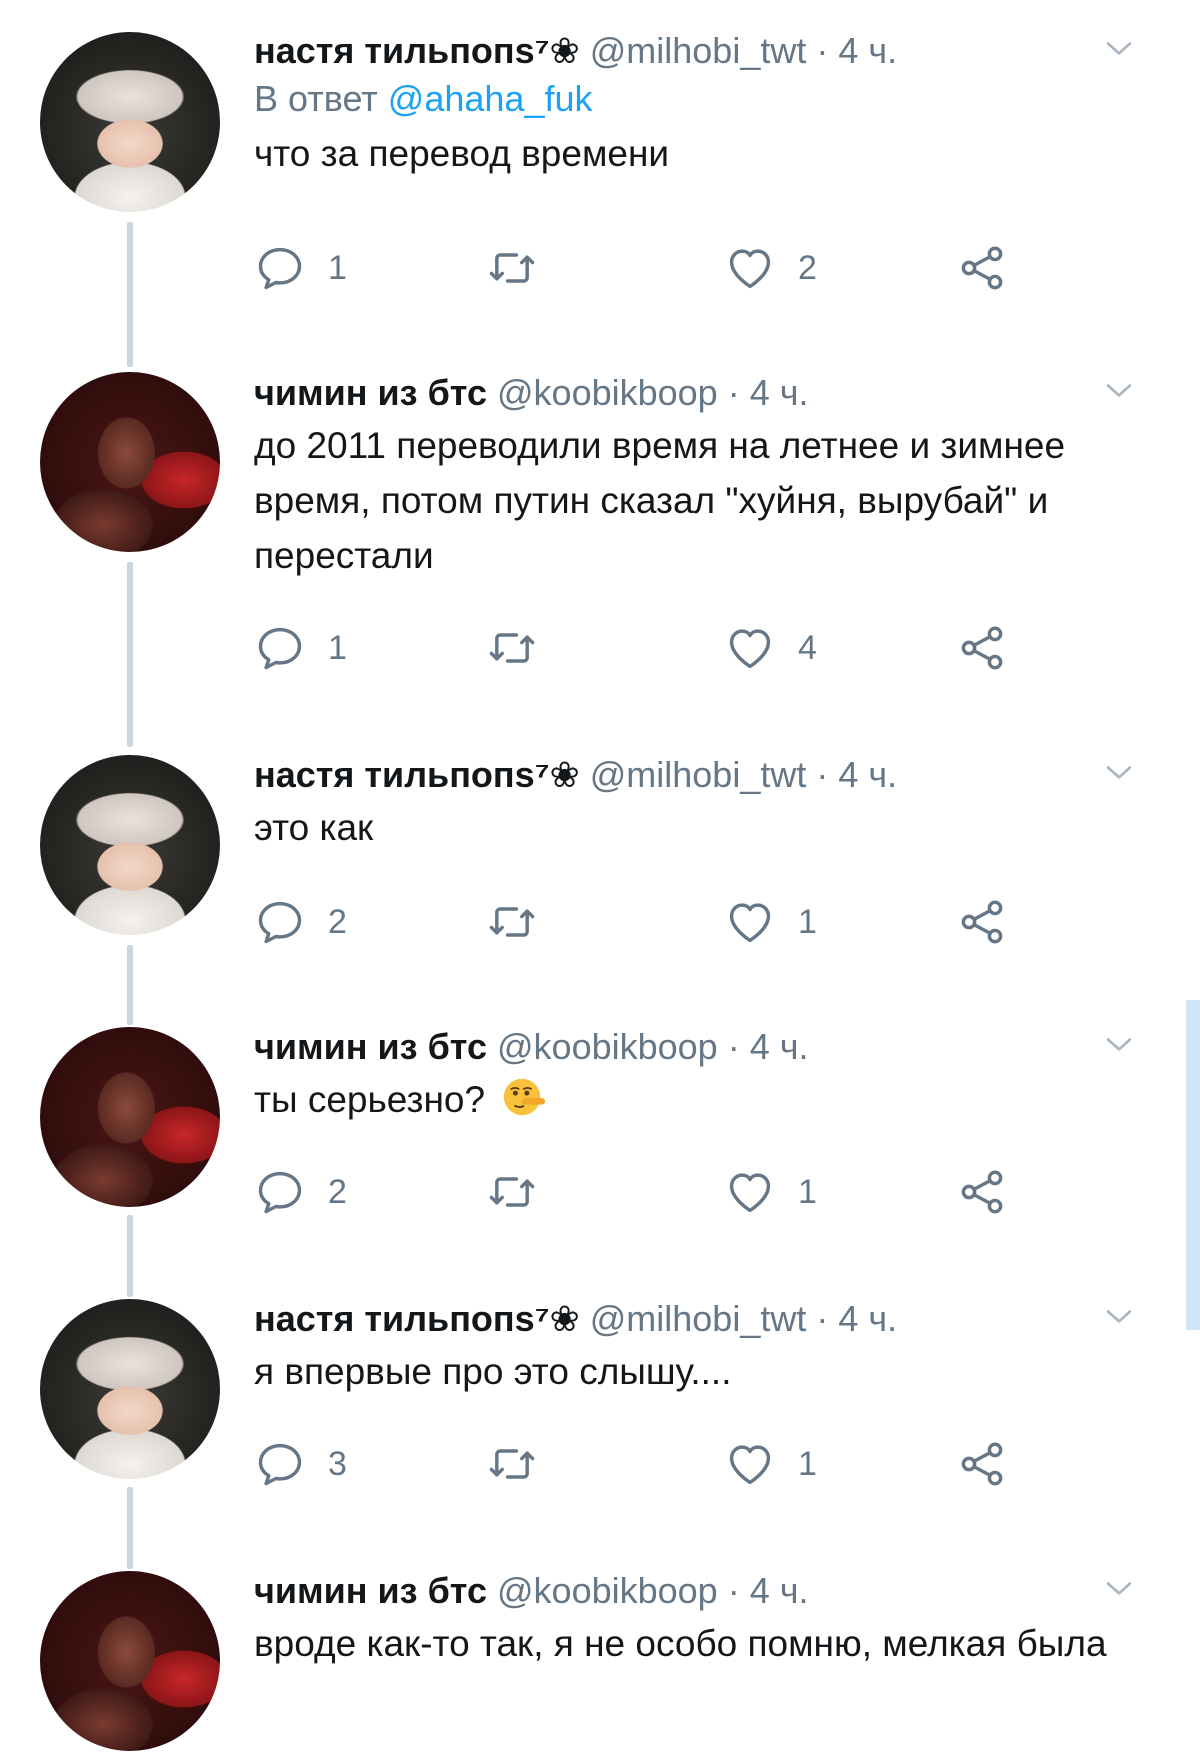  What do you see at coordinates (370, 1099) in the screenshot?
I see `tweet-text: ты серьезно?` at bounding box center [370, 1099].